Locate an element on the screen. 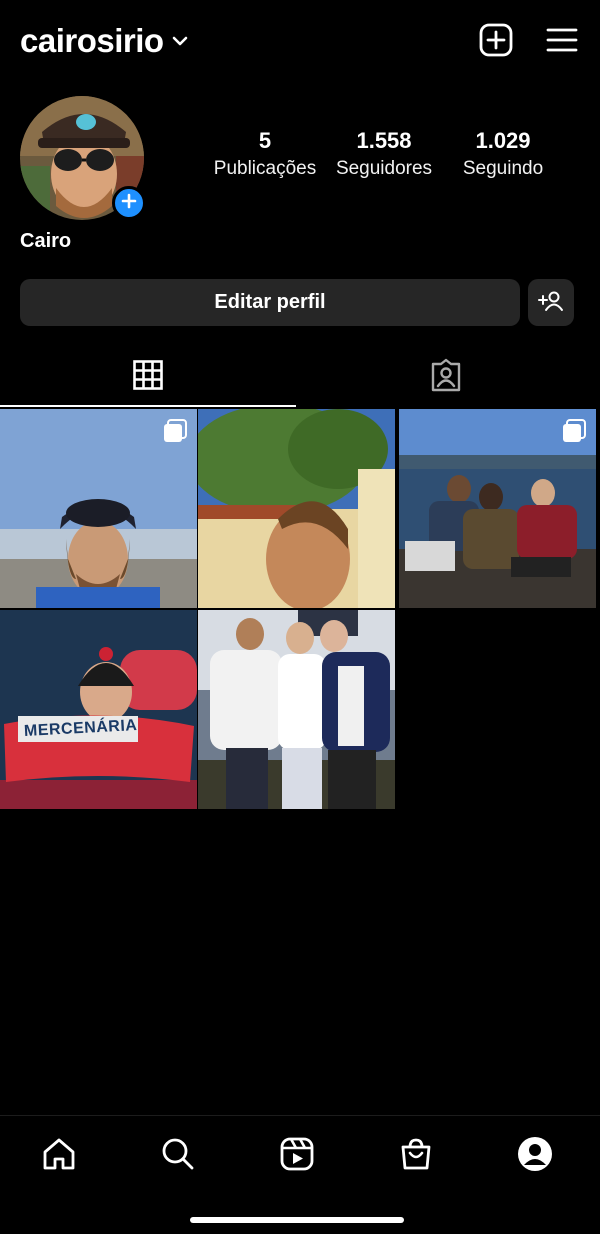 Image resolution: width=600 pixels, height=1234 pixels. add-person-icon is located at coordinates (551, 302).